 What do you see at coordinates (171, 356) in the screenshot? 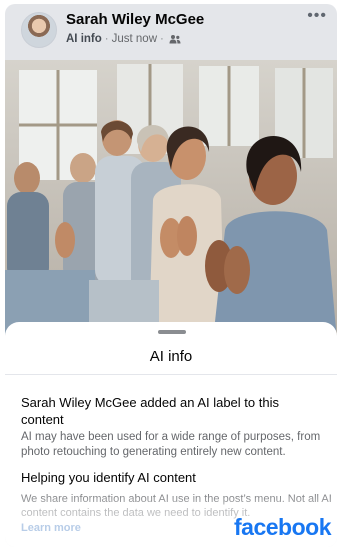
I see `sheet-title: AI info` at bounding box center [171, 356].